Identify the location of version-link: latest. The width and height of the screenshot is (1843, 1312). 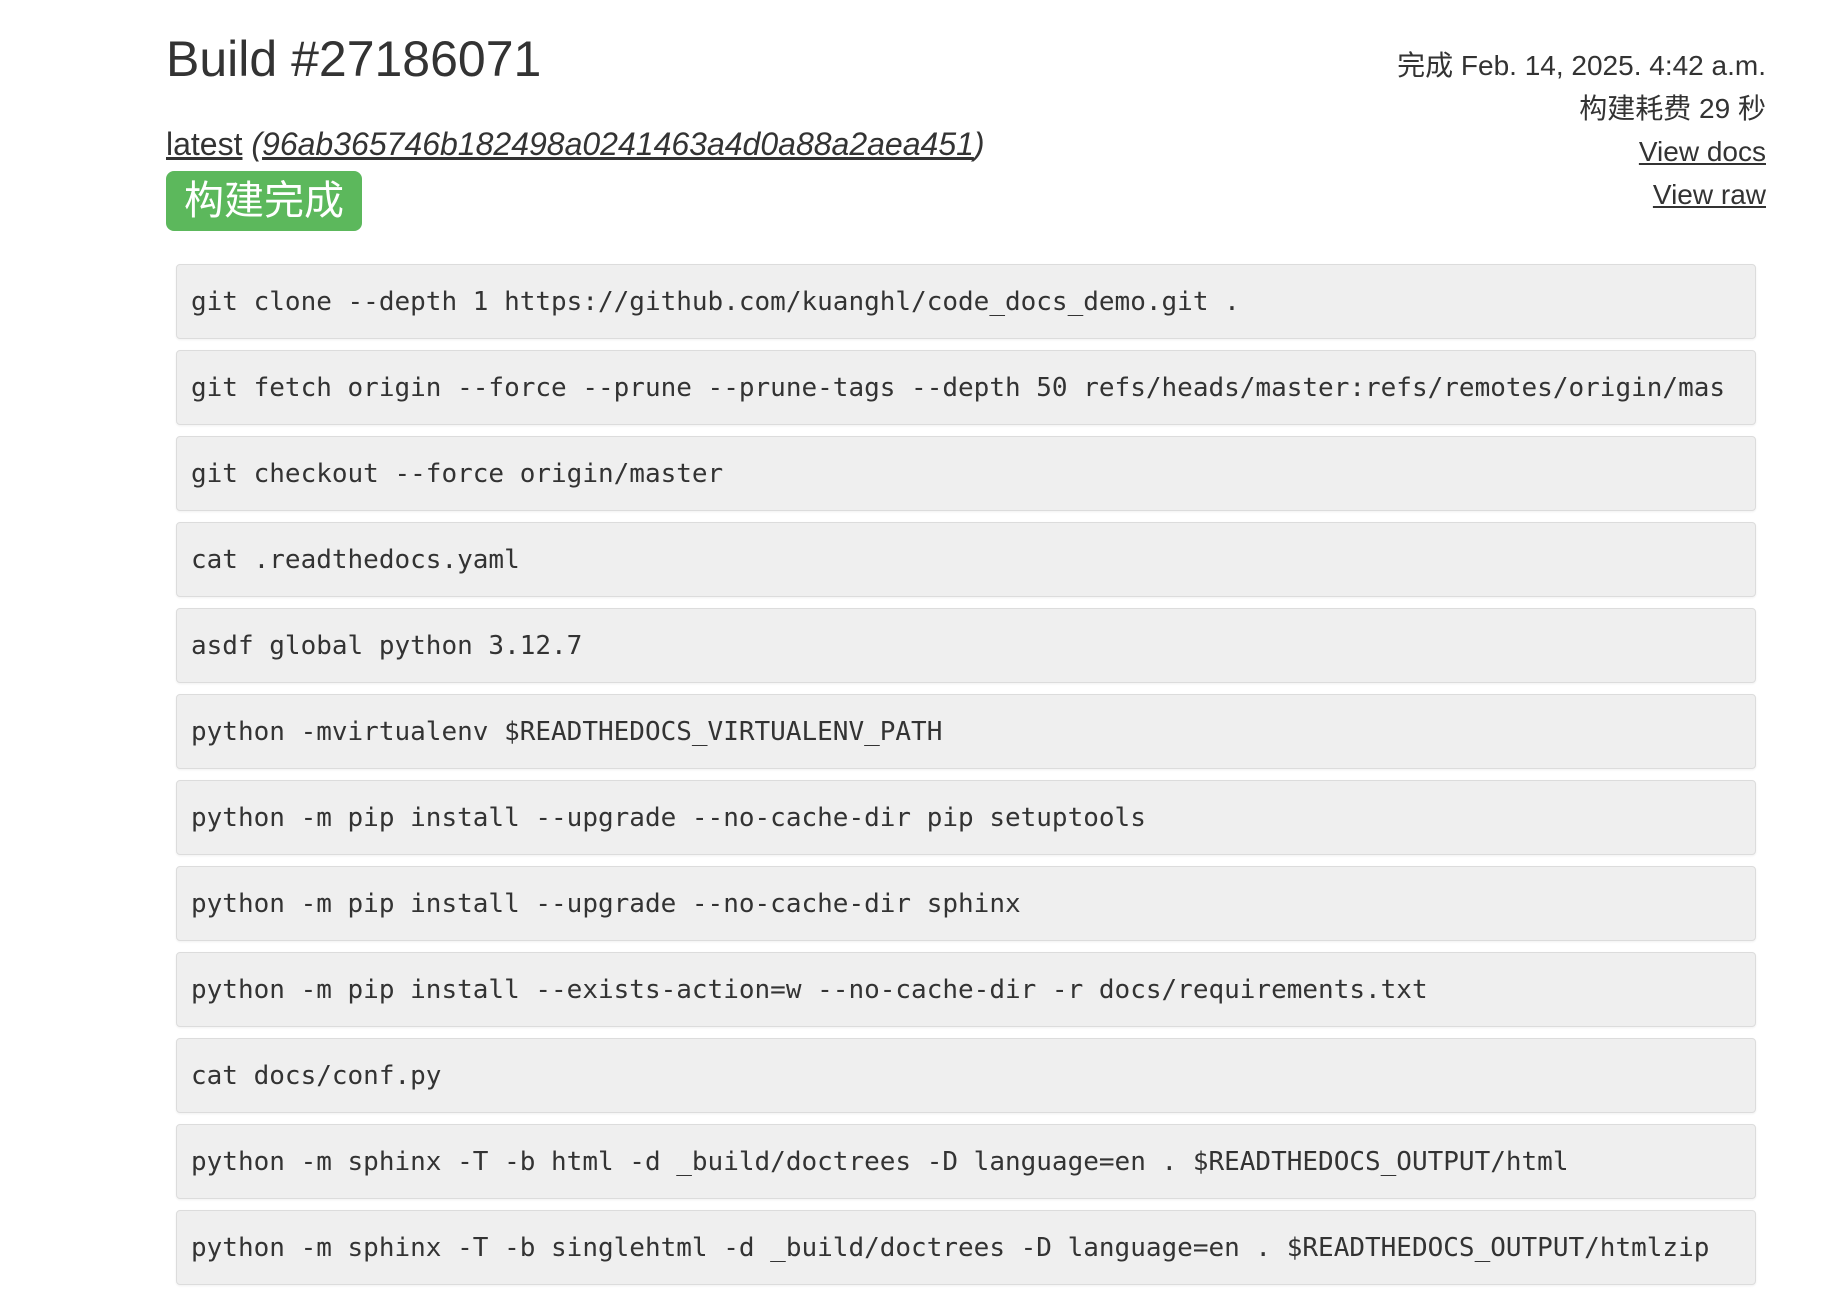
(204, 144).